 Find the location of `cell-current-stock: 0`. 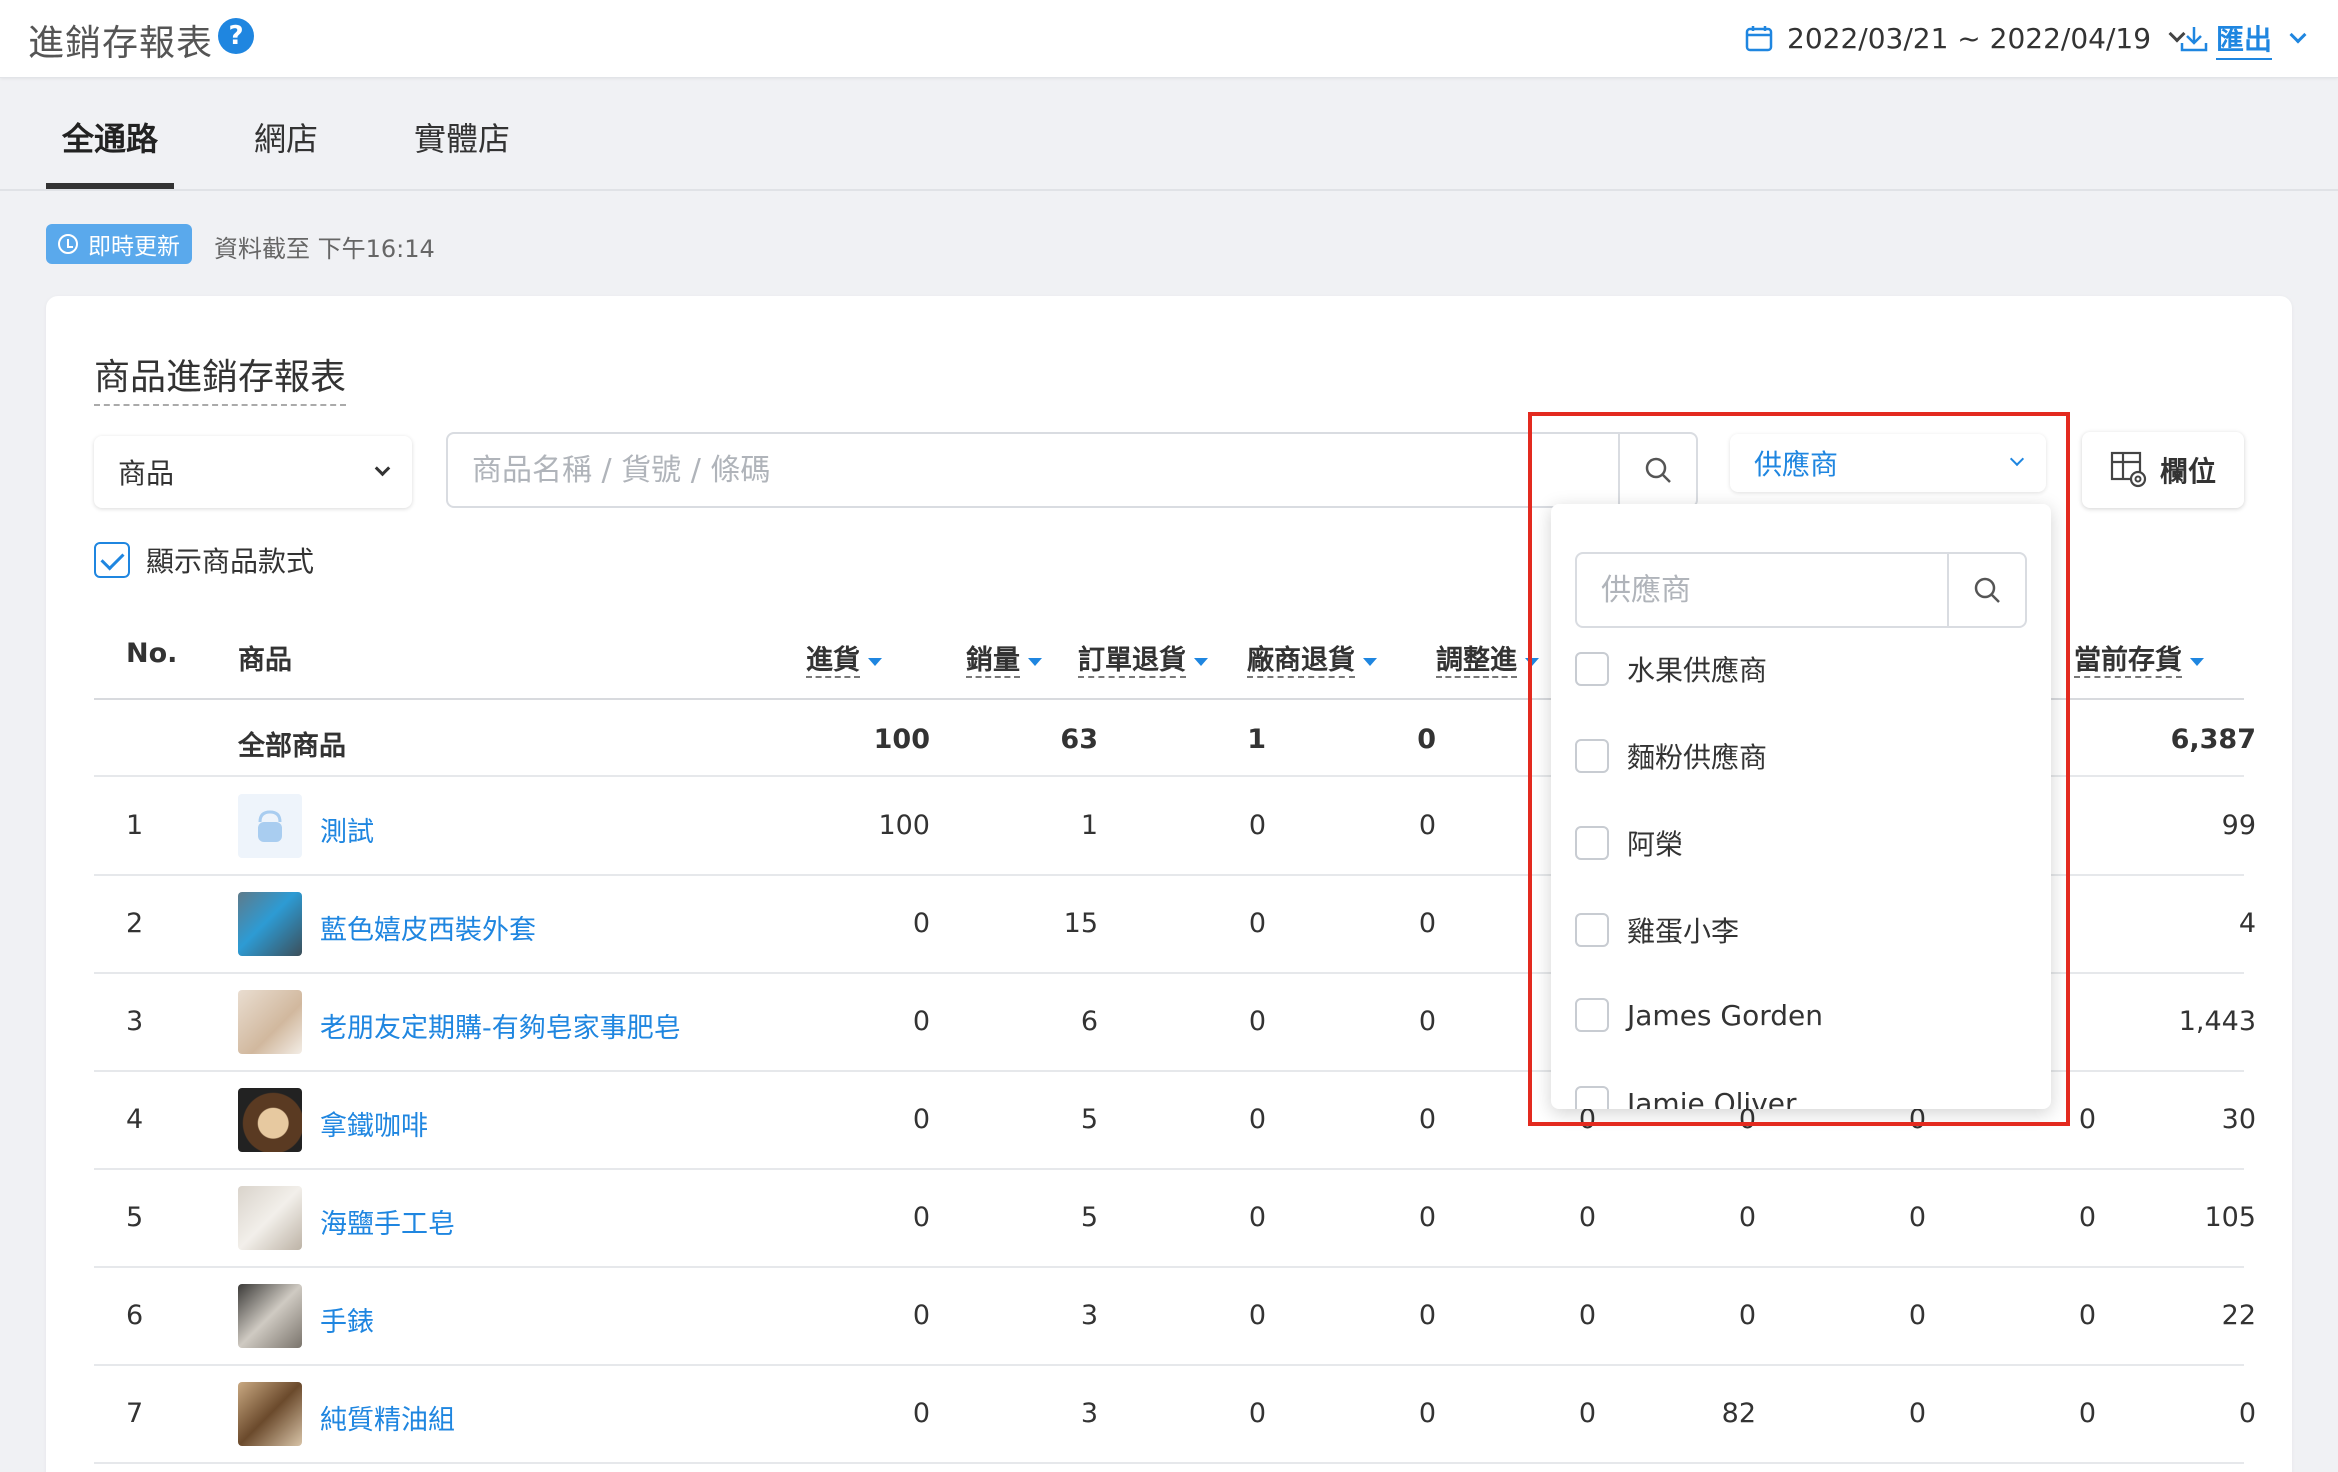

cell-current-stock: 0 is located at coordinates (2247, 1413).